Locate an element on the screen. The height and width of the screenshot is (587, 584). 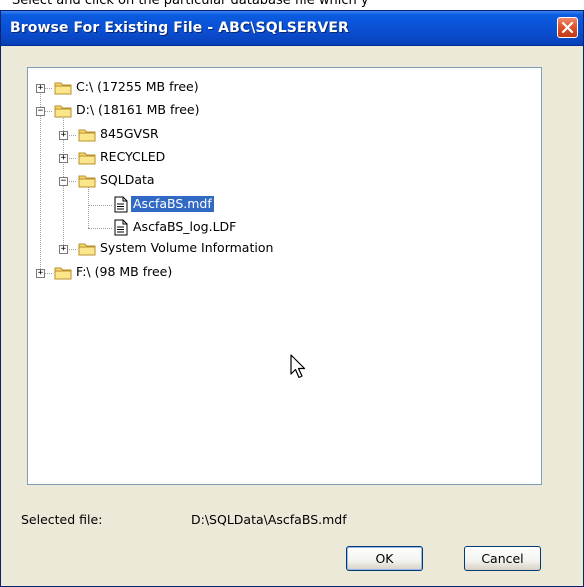
selected-file-label: Selected file: is located at coordinates (62, 519).